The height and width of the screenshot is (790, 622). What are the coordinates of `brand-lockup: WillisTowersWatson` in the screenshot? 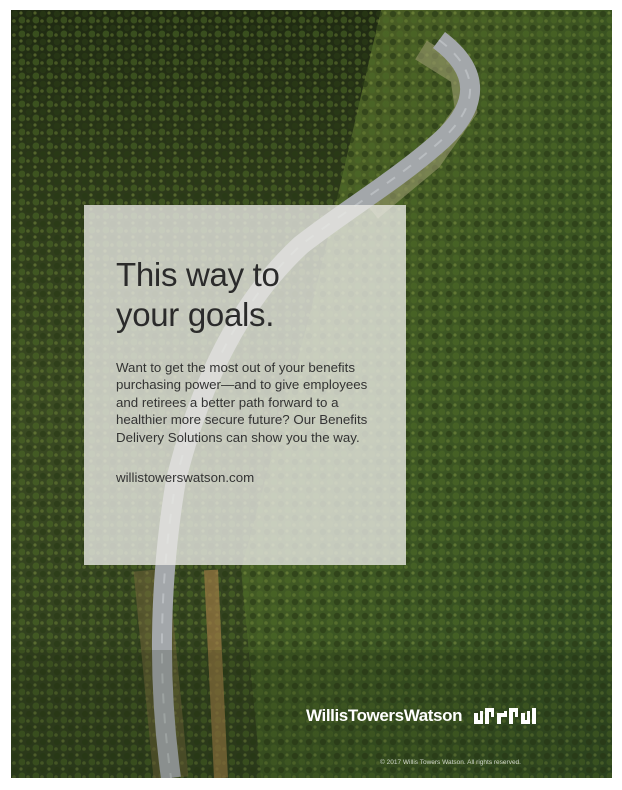 It's located at (421, 716).